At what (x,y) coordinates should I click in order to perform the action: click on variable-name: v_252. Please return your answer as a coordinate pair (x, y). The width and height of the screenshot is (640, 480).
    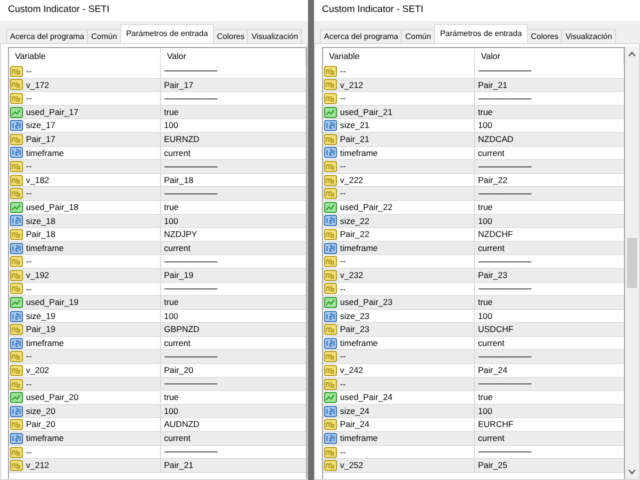
    Looking at the image, I should click on (352, 465).